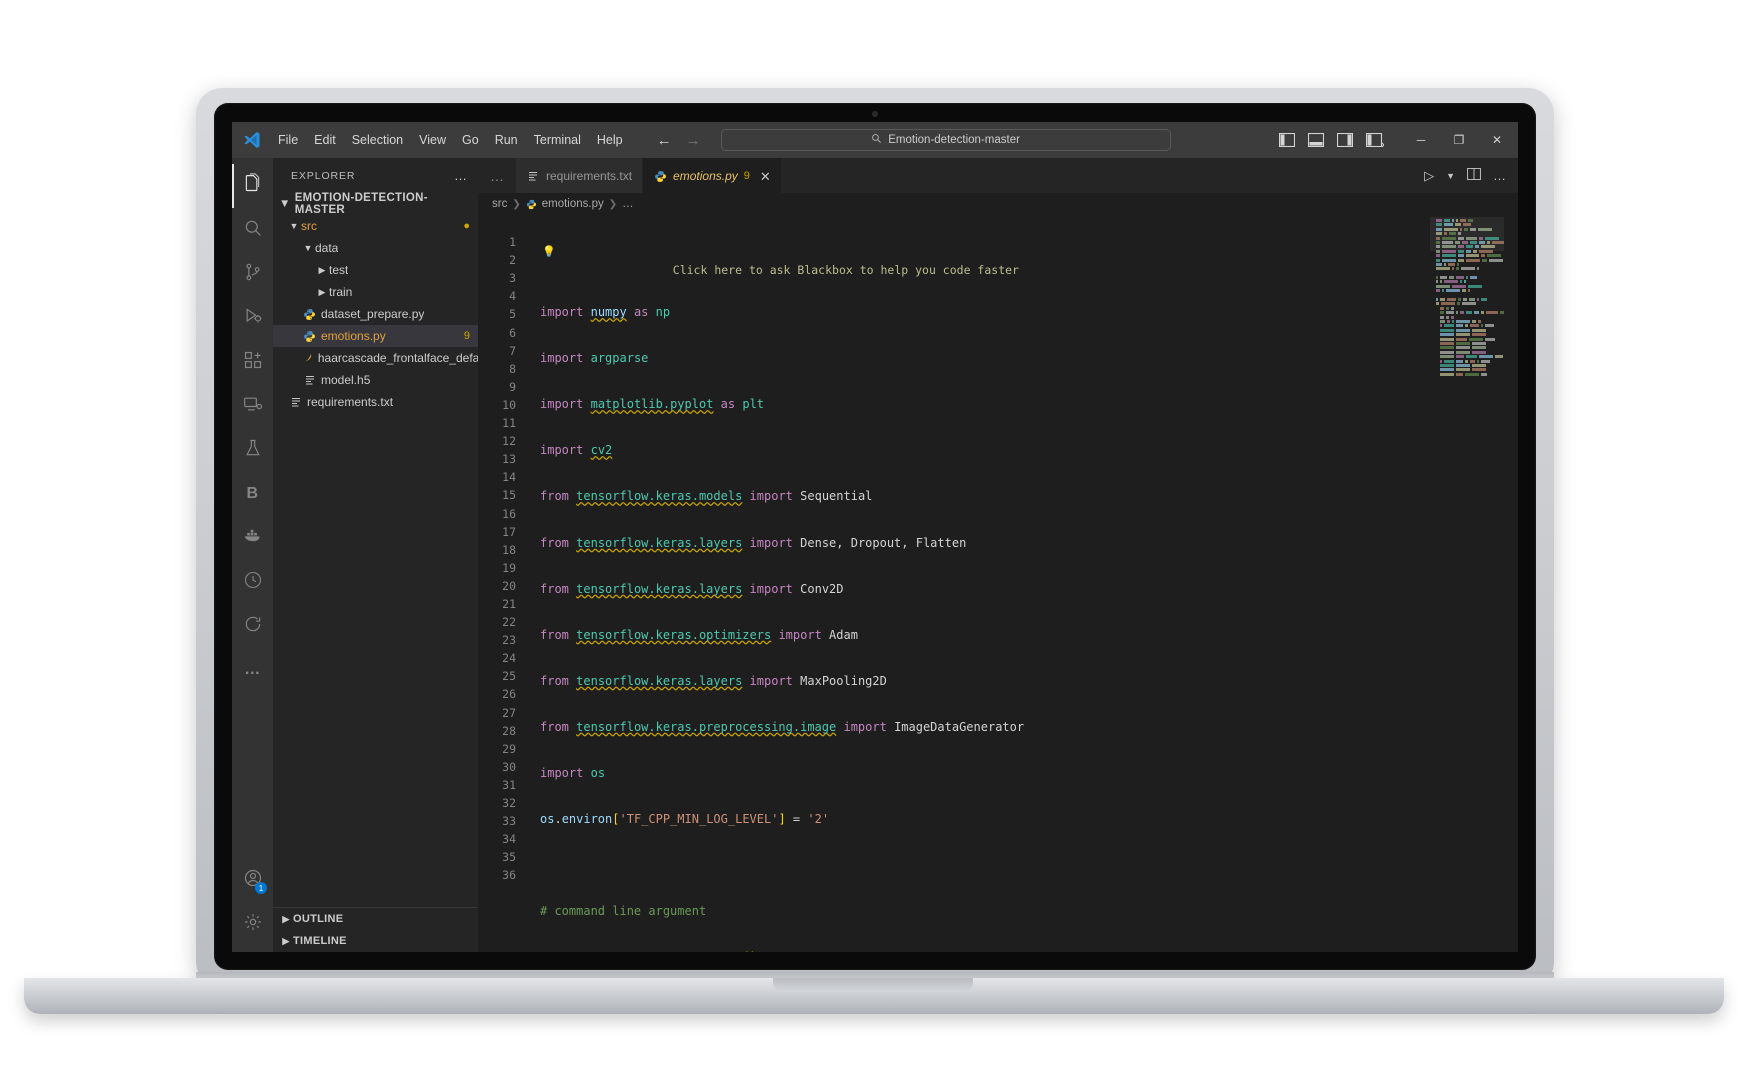 Image resolution: width=1746 pixels, height=1080 pixels. I want to click on file-icon, so click(309, 380).